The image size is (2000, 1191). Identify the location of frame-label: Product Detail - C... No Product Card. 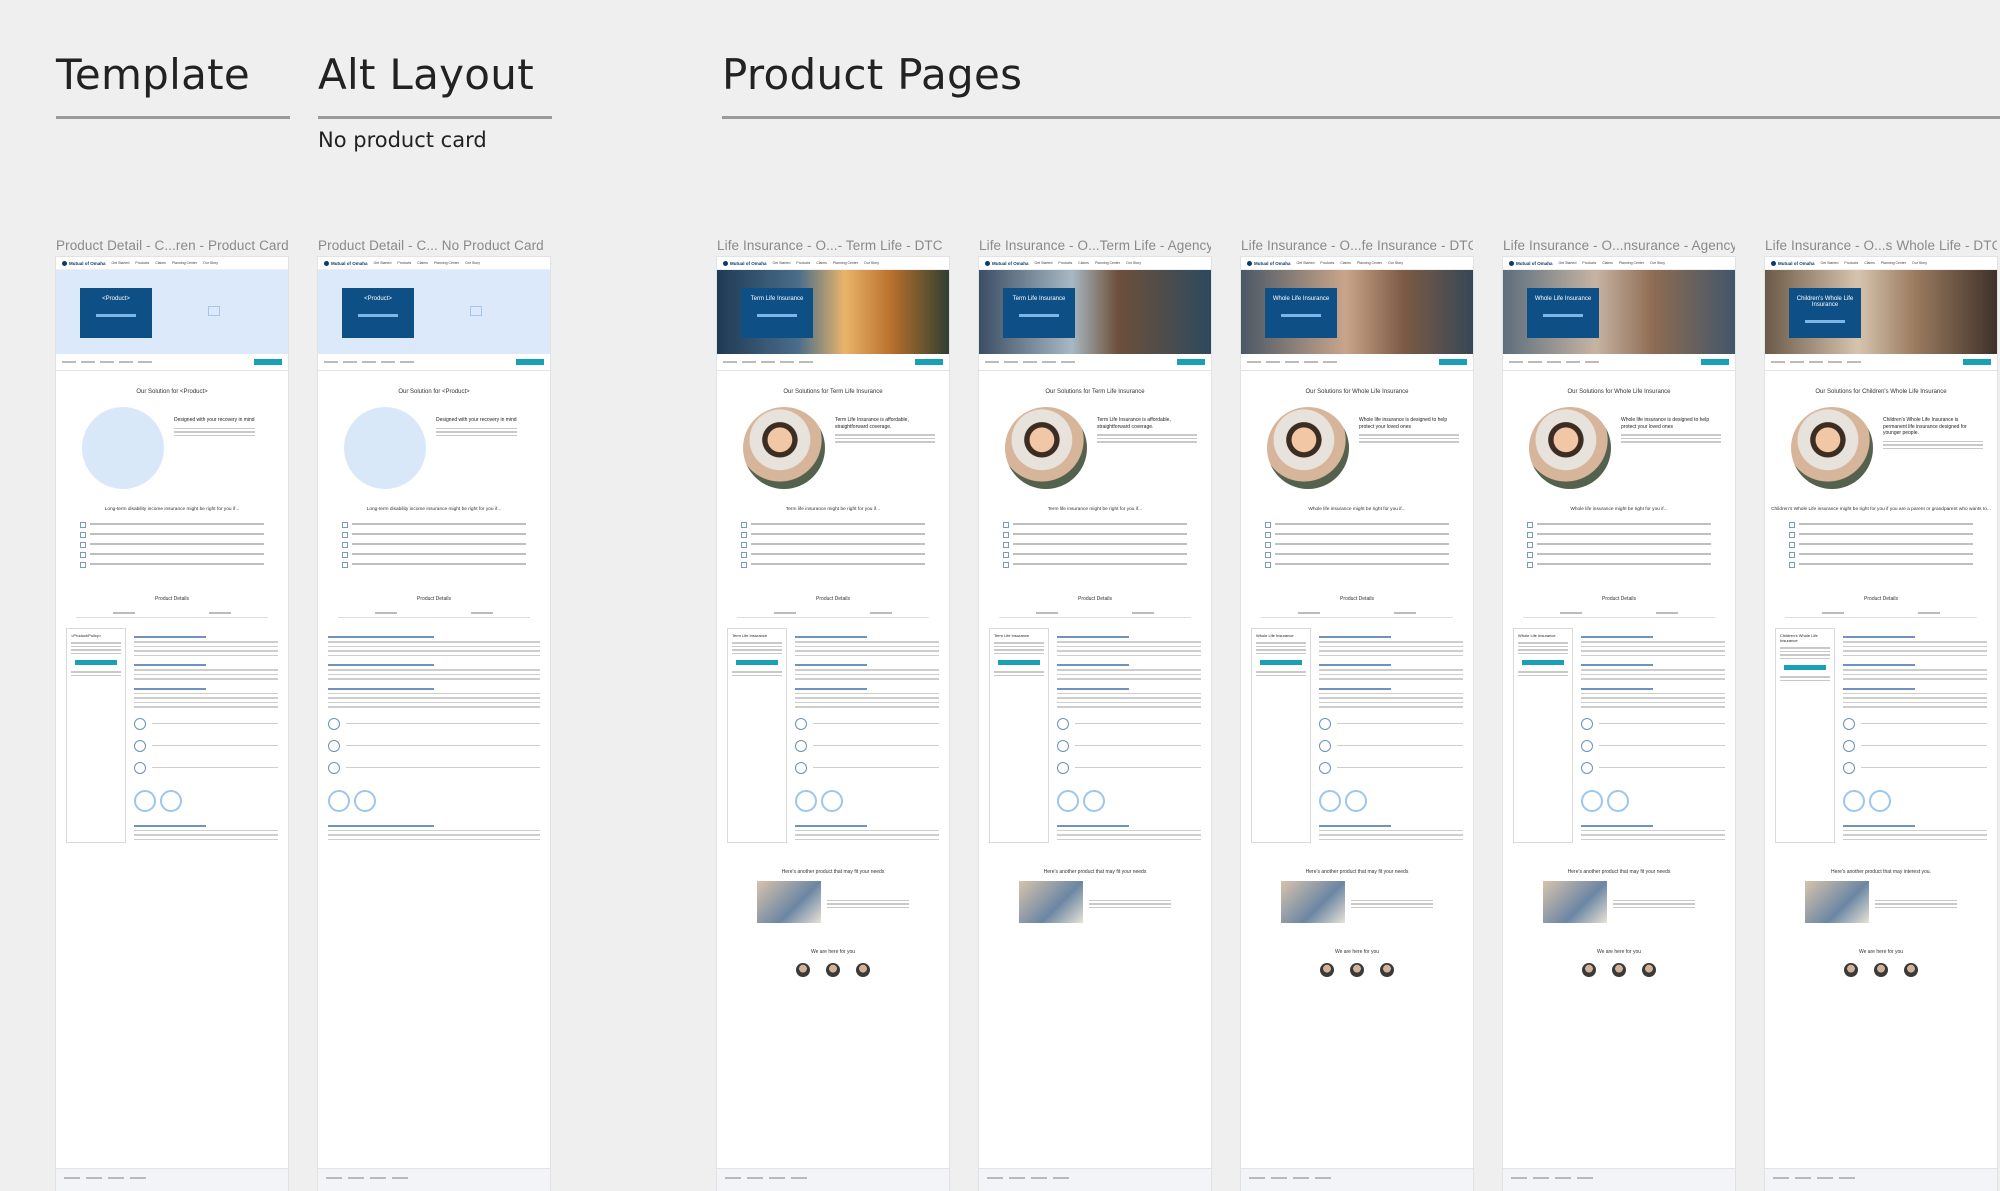
(434, 245).